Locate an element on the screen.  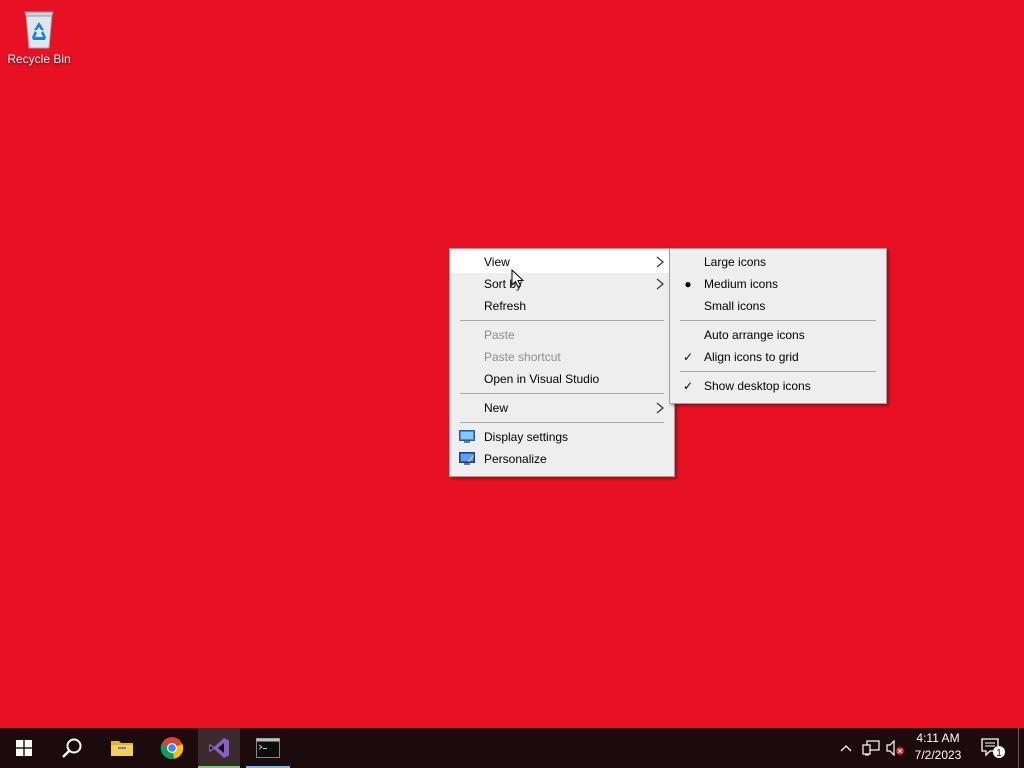
notification-icon: 1 is located at coordinates (993, 748).